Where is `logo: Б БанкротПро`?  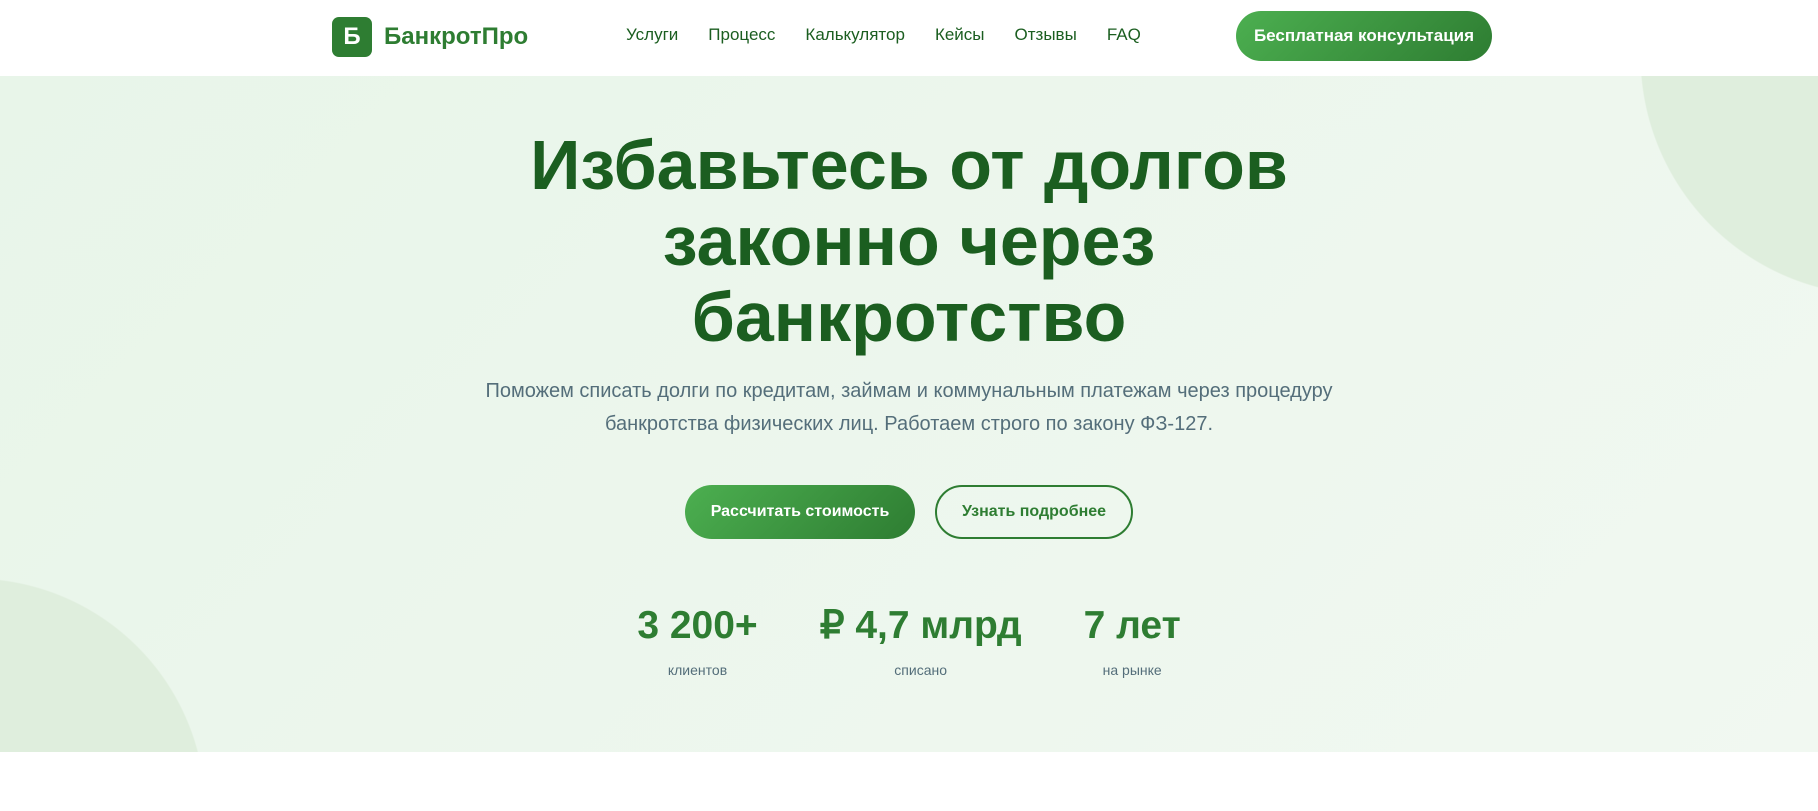 logo: Б БанкротПро is located at coordinates (430, 37).